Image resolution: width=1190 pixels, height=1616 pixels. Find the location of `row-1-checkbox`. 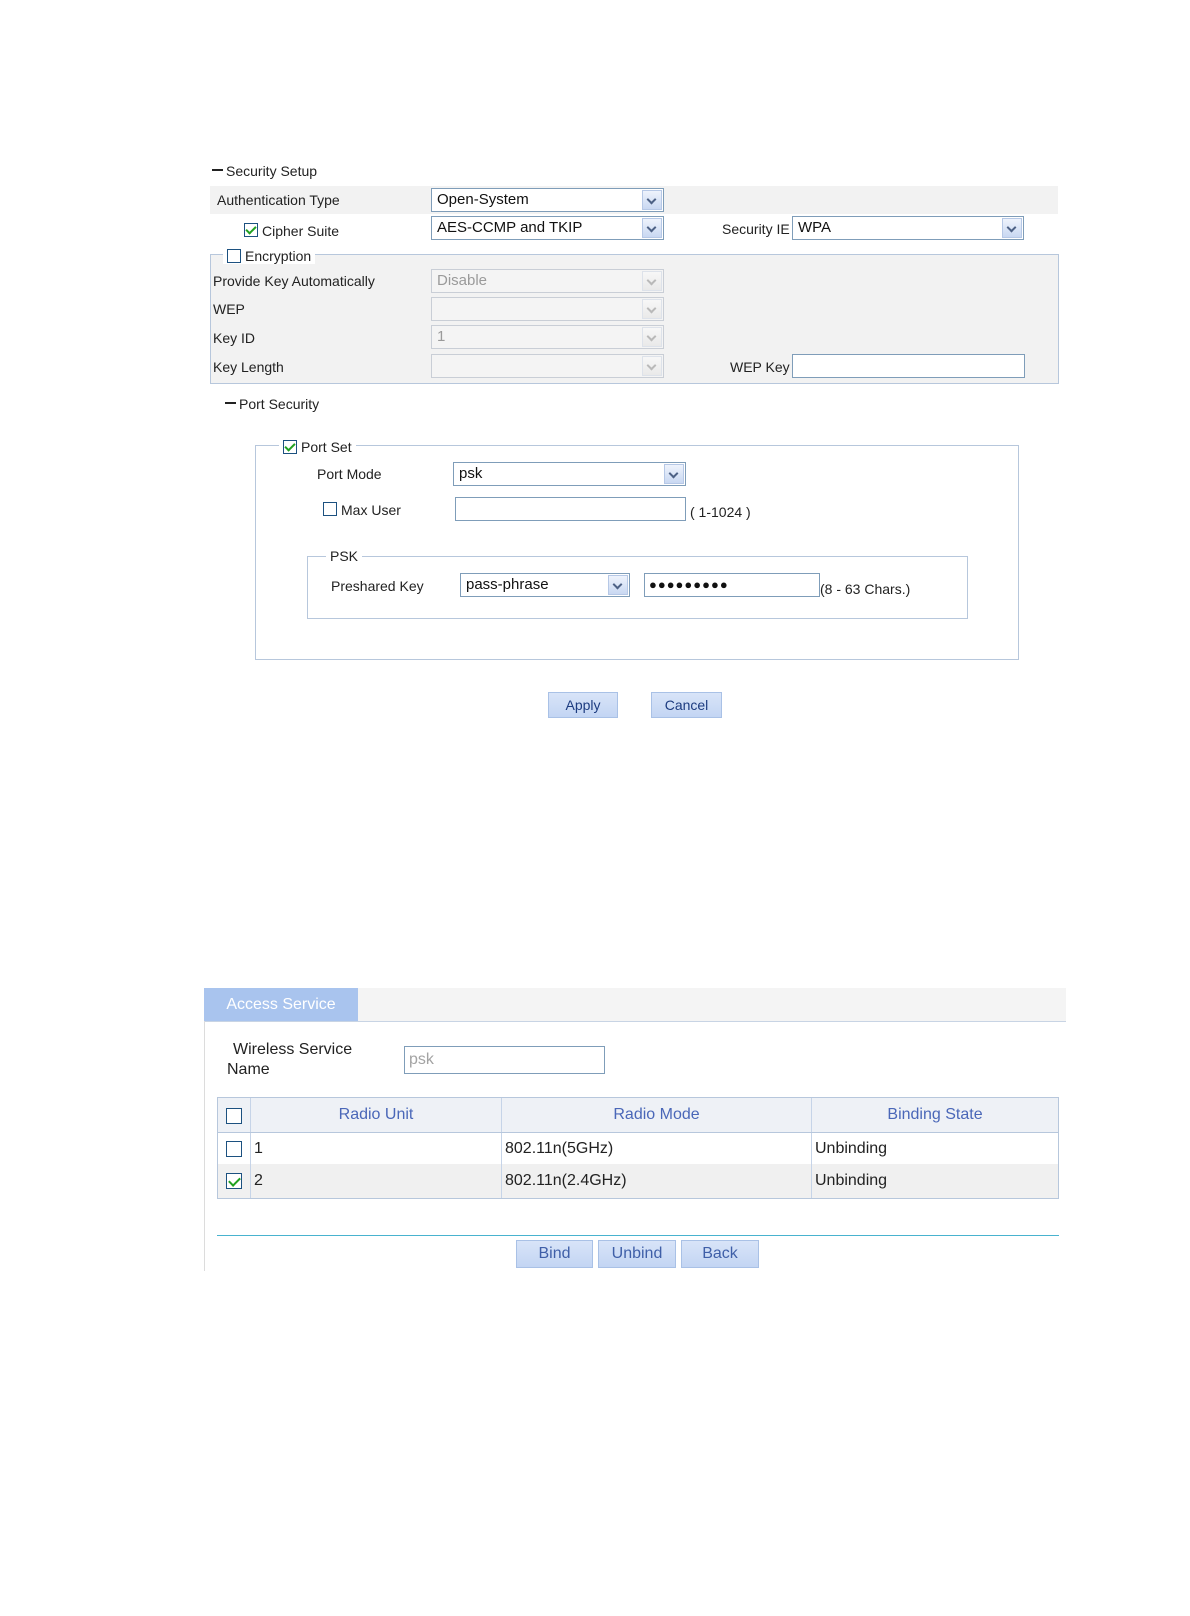

row-1-checkbox is located at coordinates (234, 1149).